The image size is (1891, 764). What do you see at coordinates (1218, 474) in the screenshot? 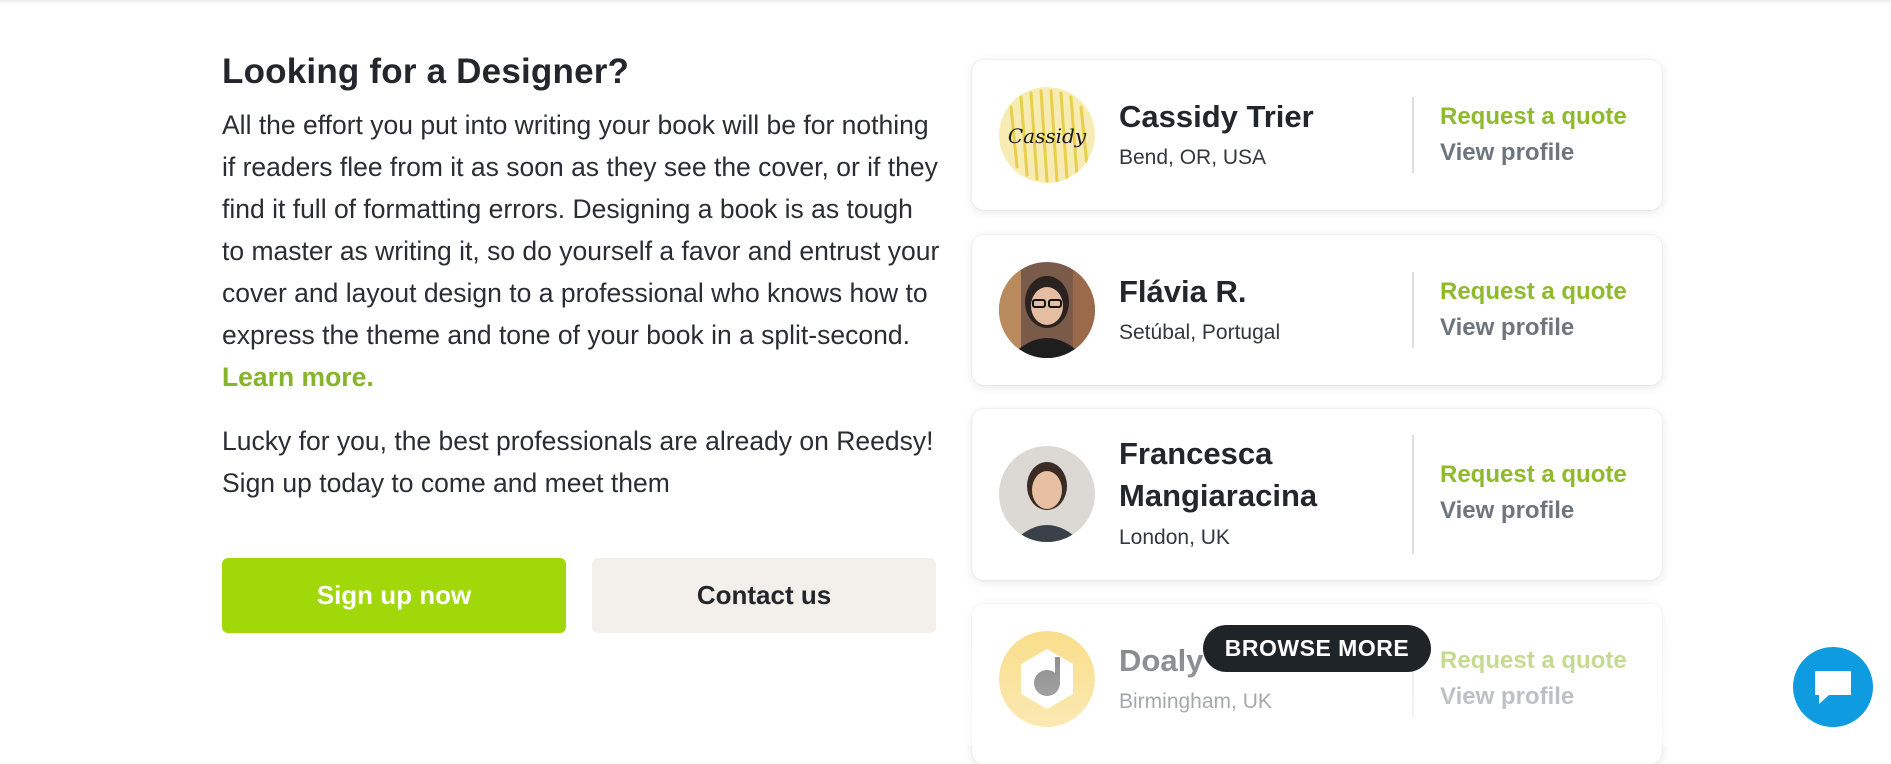
I see `designer-name-text: Francesca Mangiaracina` at bounding box center [1218, 474].